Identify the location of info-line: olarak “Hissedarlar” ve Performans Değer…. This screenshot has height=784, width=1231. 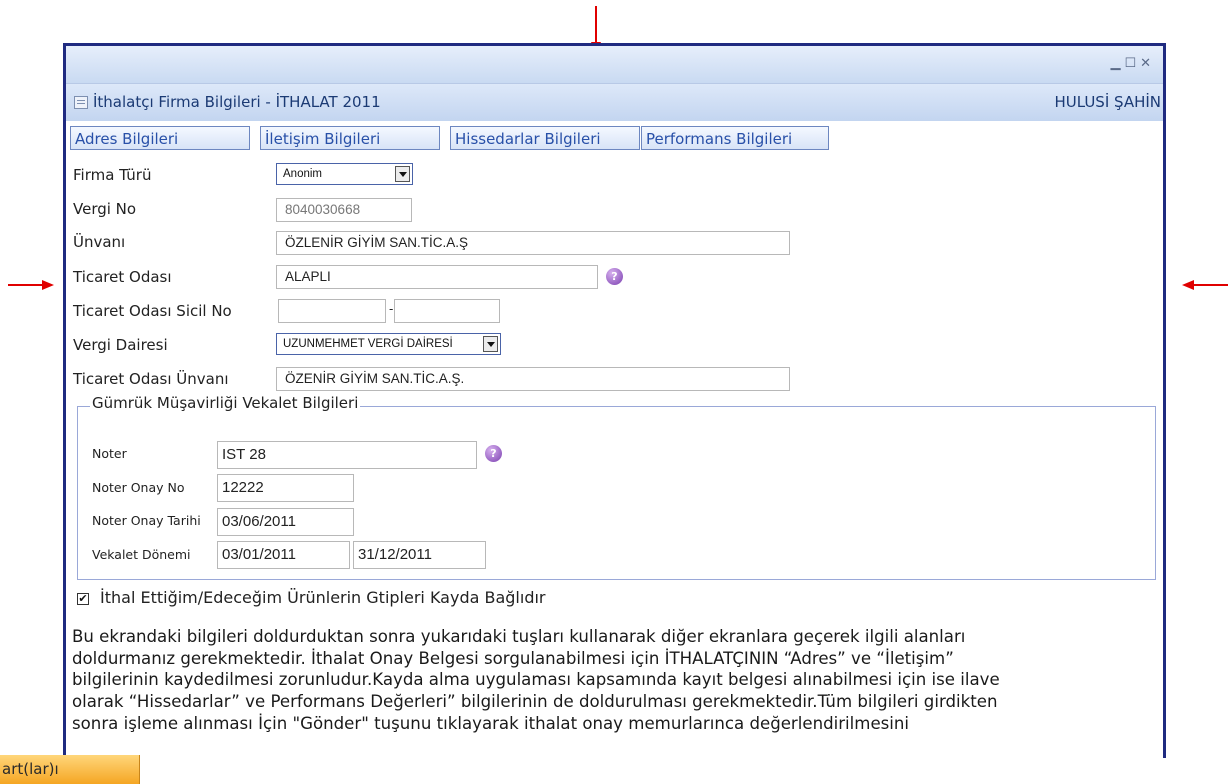
(535, 702).